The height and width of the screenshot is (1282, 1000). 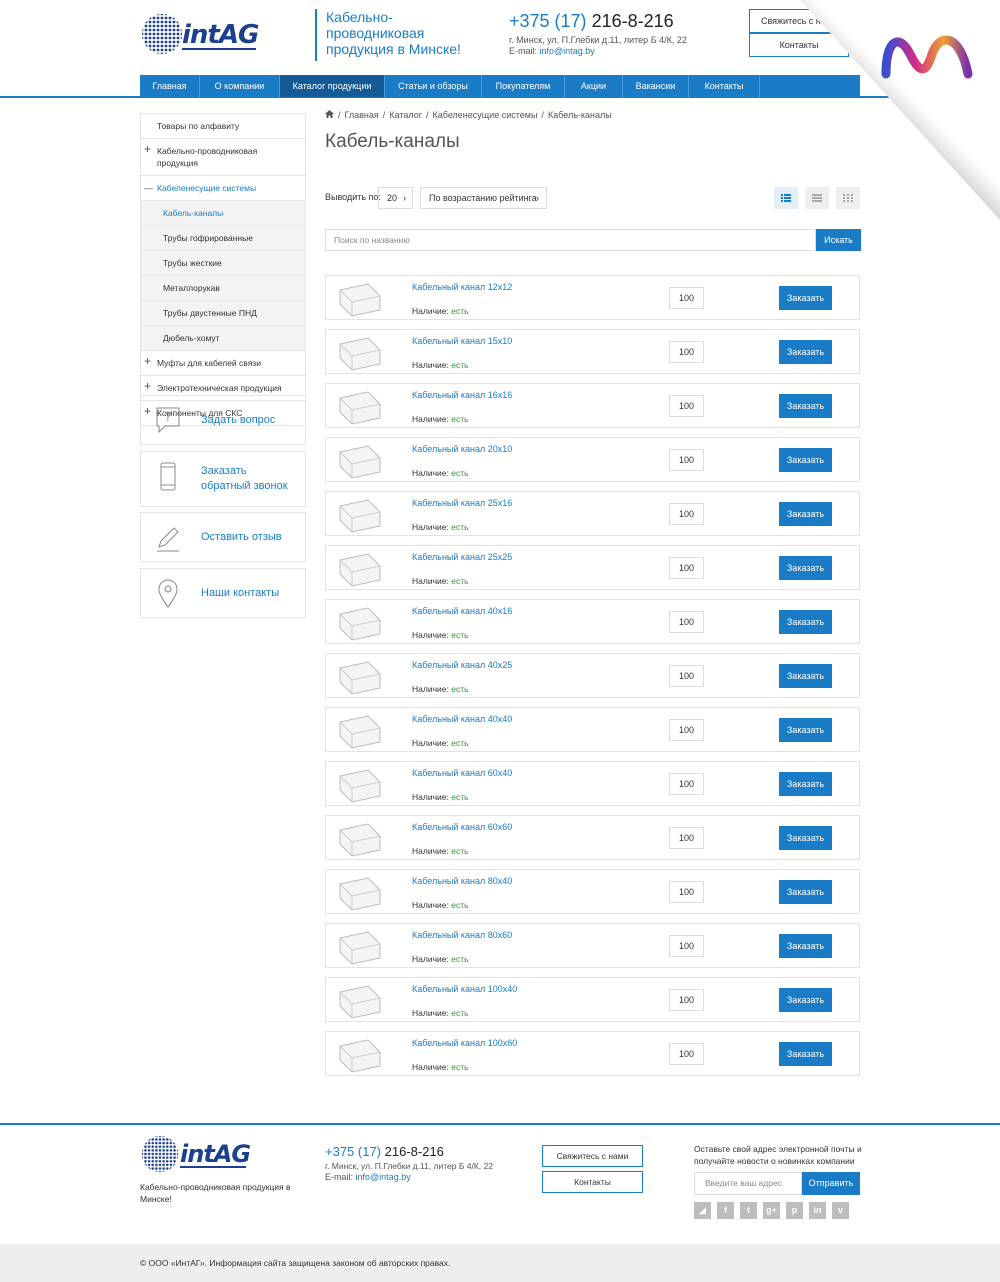 What do you see at coordinates (195, 1154) in the screenshot?
I see `footer-logo: intAG` at bounding box center [195, 1154].